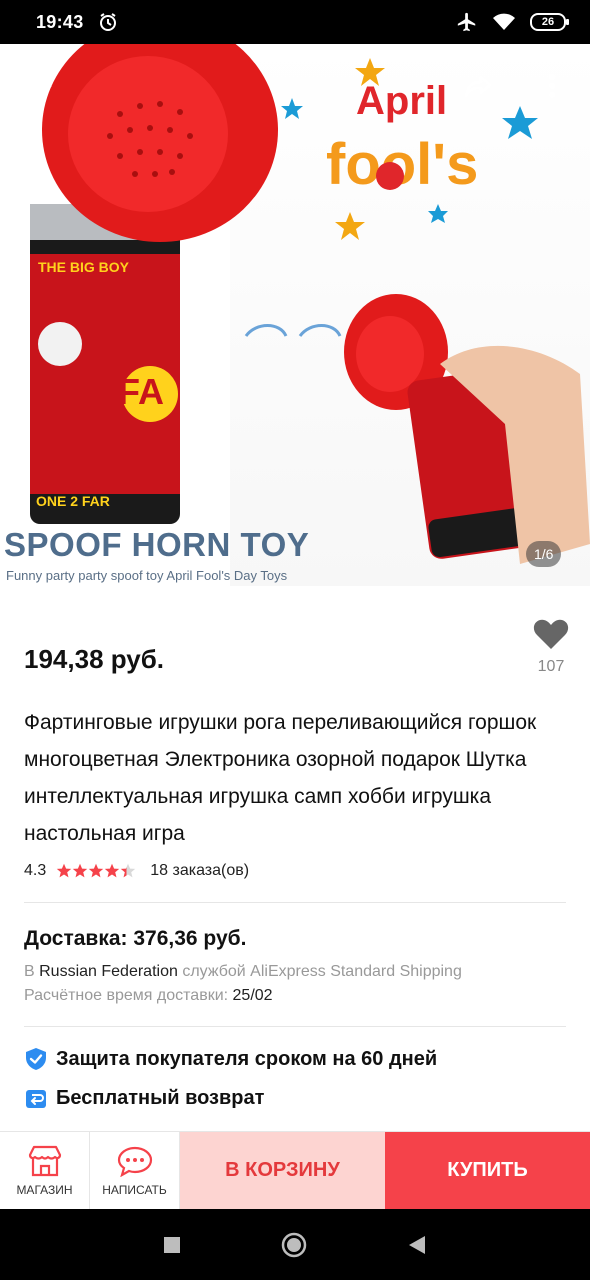 The image size is (590, 1280). I want to click on alarm-icon, so click(107, 22).